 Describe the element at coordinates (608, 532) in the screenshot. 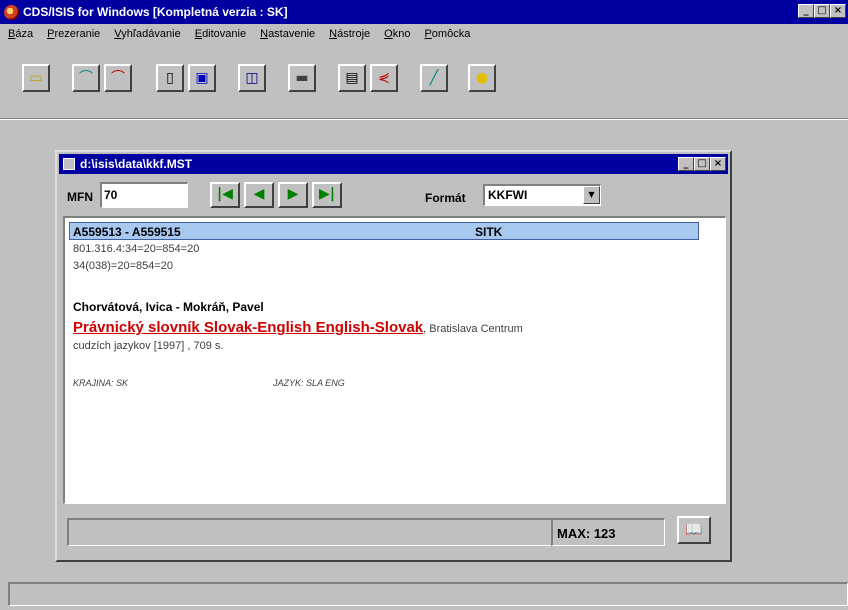

I see `max-records-panel: MAX: 123` at that location.